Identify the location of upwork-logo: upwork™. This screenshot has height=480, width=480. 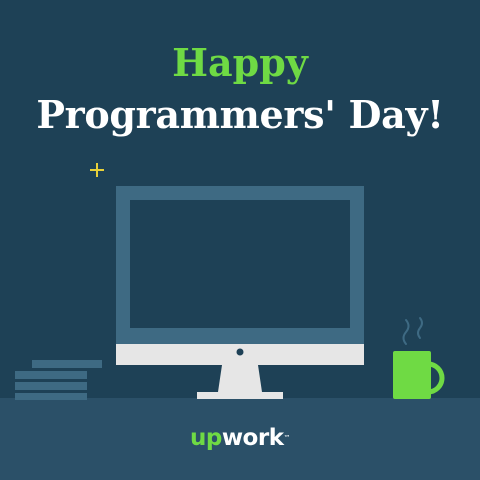
(240, 438).